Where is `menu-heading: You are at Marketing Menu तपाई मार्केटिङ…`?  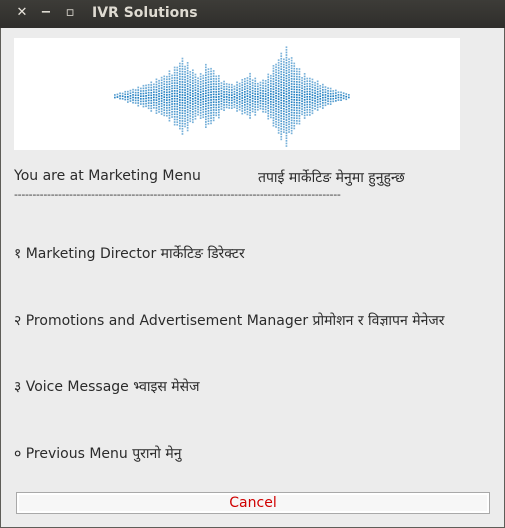
menu-heading: You are at Marketing Menu तपाई मार्केटिङ… is located at coordinates (209, 177).